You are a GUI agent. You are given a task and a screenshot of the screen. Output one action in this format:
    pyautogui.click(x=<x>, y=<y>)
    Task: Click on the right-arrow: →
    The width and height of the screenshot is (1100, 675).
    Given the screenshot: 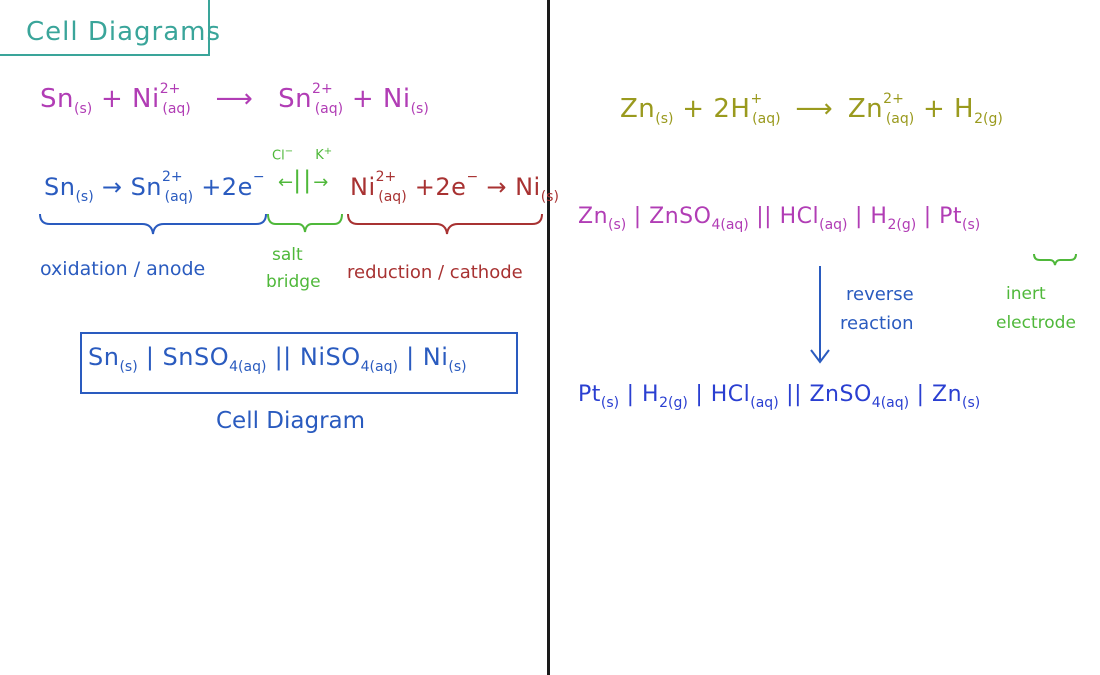 What is the action you would take?
    pyautogui.click(x=321, y=182)
    